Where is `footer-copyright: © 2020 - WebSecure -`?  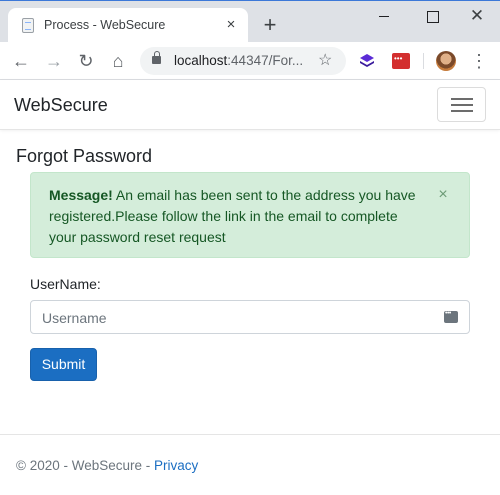
footer-copyright: © 2020 - WebSecure - is located at coordinates (85, 465).